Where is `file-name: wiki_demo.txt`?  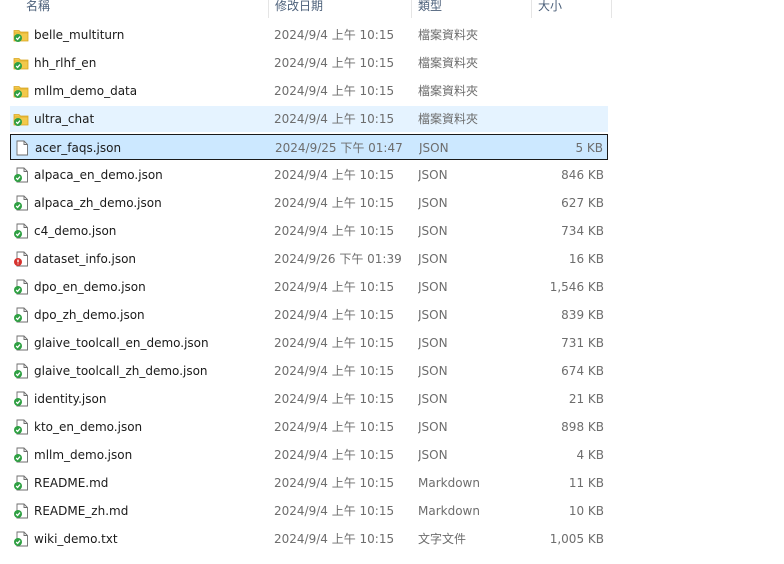
file-name: wiki_demo.txt is located at coordinates (76, 539).